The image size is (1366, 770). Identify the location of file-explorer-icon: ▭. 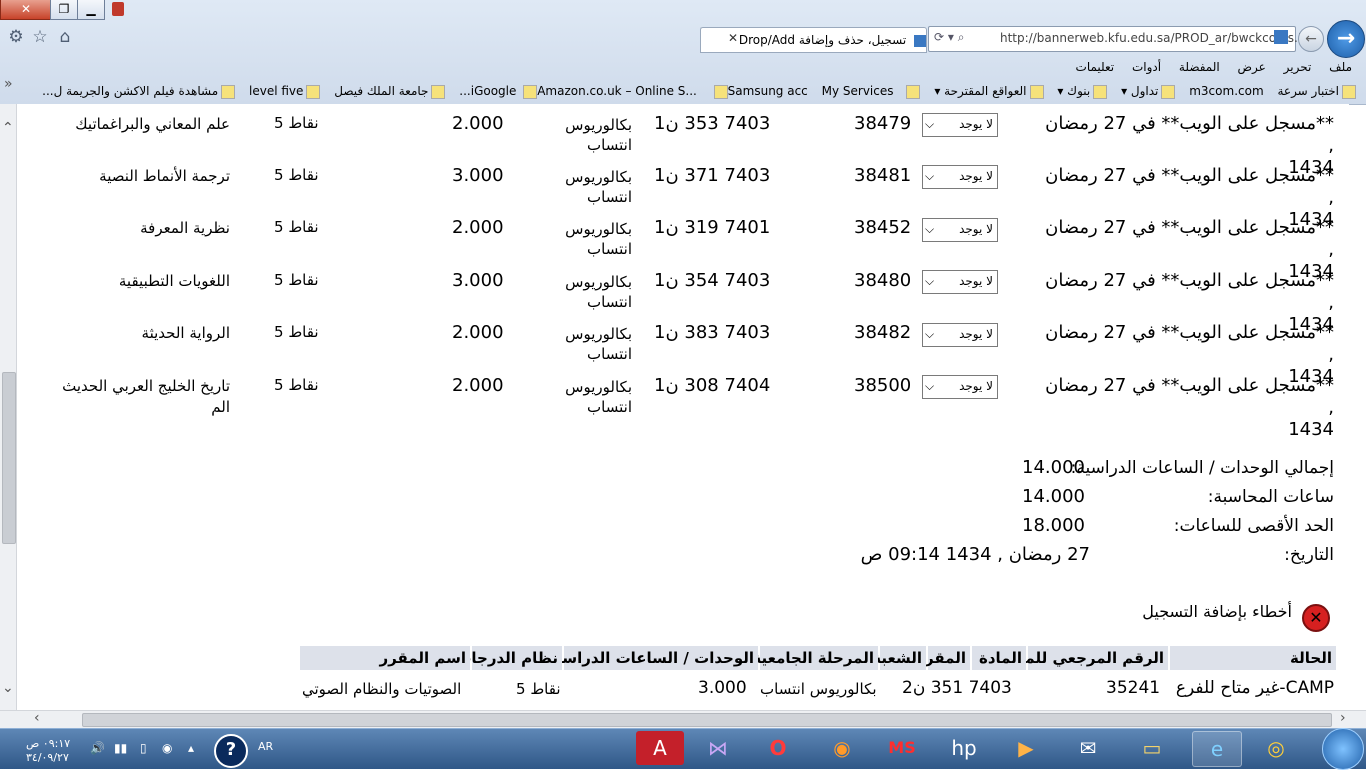
(1152, 748).